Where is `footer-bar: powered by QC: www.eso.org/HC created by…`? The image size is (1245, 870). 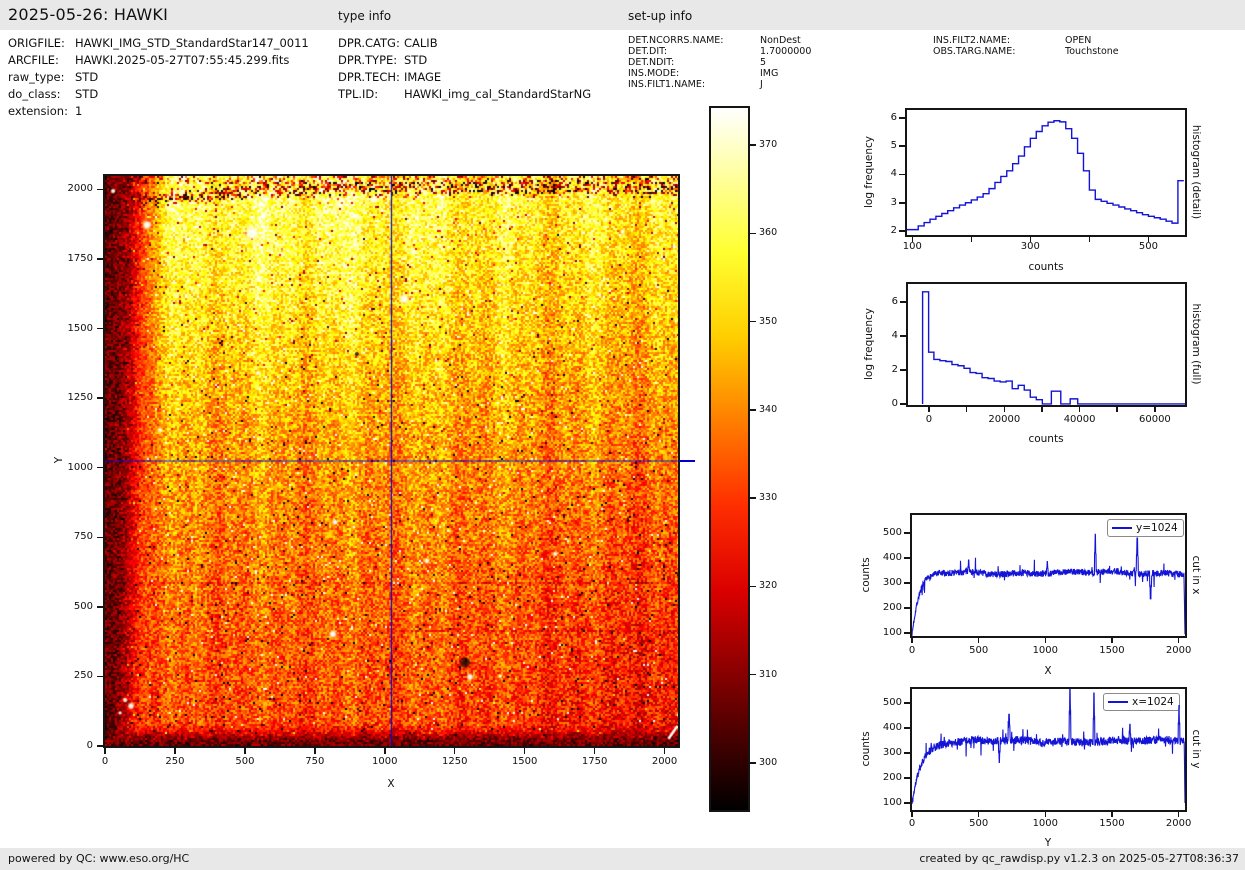 footer-bar: powered by QC: www.eso.org/HC created by… is located at coordinates (622, 859).